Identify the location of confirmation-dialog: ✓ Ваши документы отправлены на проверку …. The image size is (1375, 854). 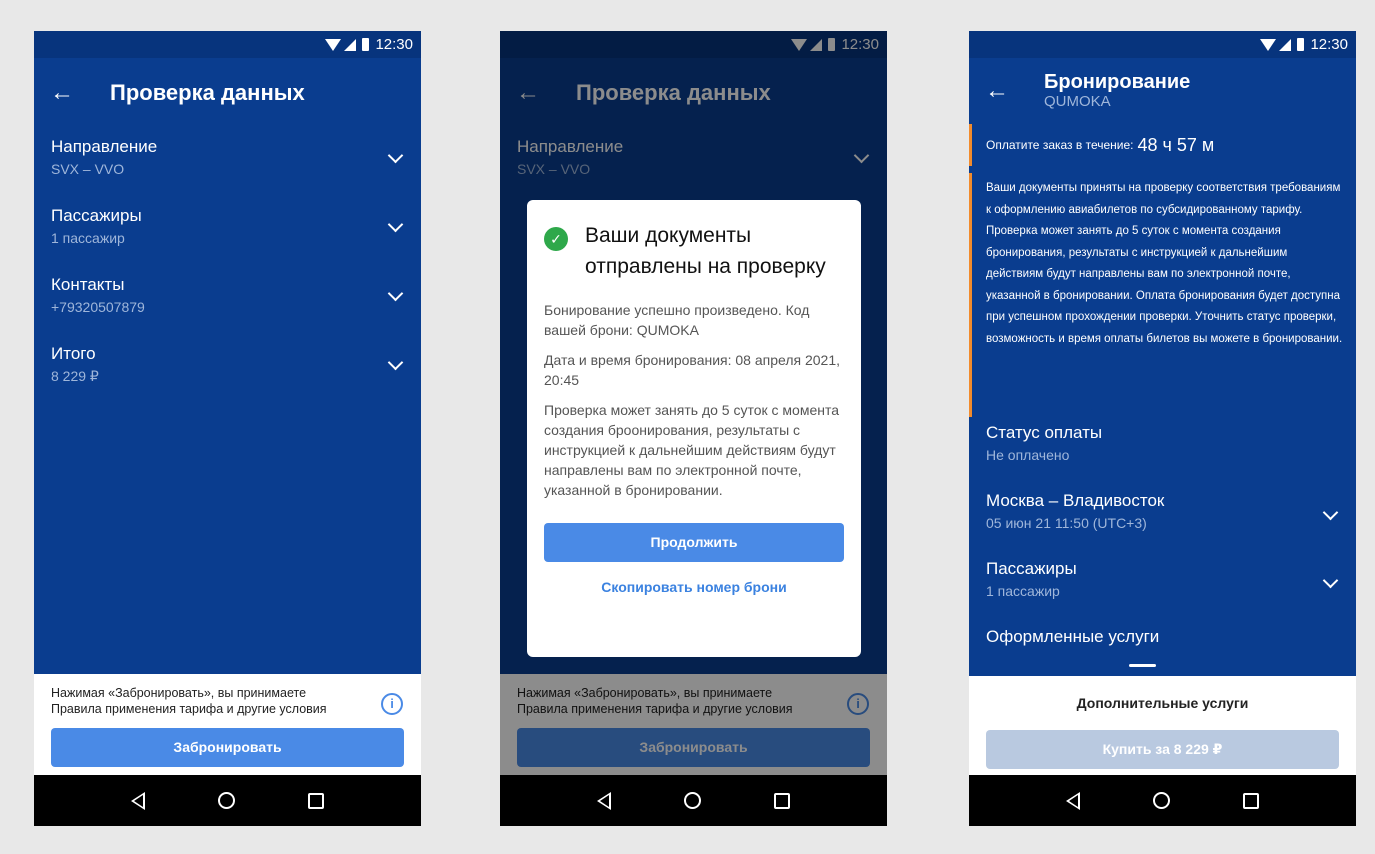
(694, 428).